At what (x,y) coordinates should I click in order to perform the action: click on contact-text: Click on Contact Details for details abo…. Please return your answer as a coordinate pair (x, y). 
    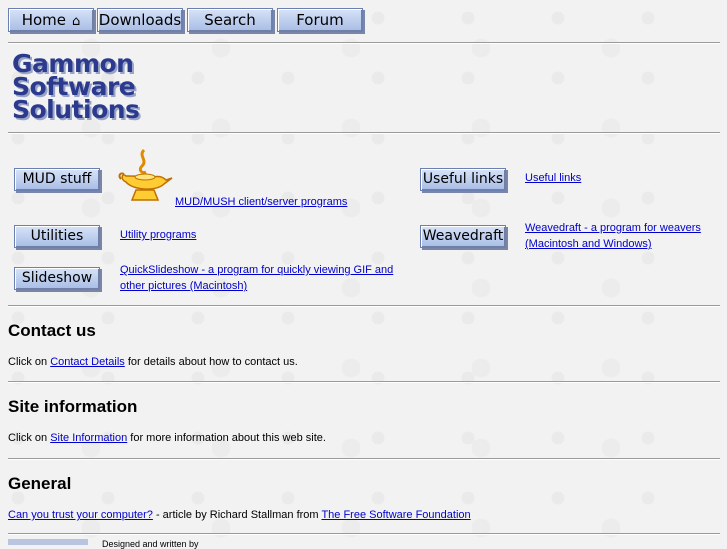
    Looking at the image, I should click on (153, 362).